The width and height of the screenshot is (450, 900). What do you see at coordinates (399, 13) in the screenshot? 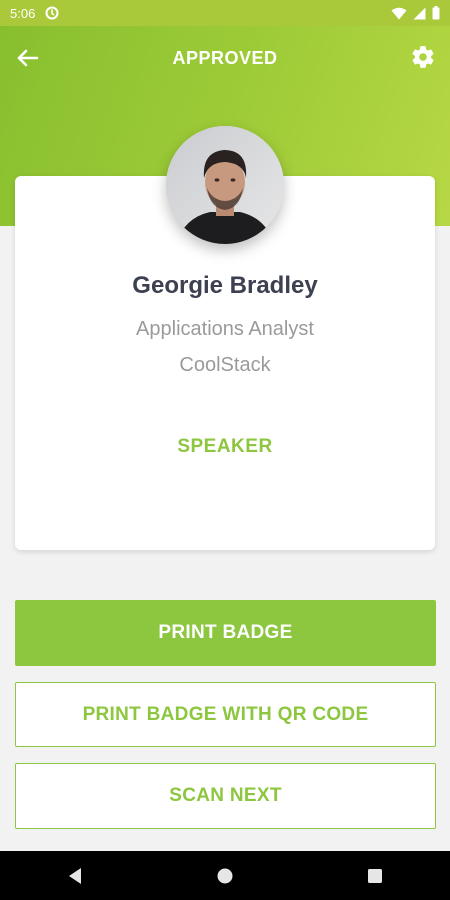
I see `wifi-icon` at bounding box center [399, 13].